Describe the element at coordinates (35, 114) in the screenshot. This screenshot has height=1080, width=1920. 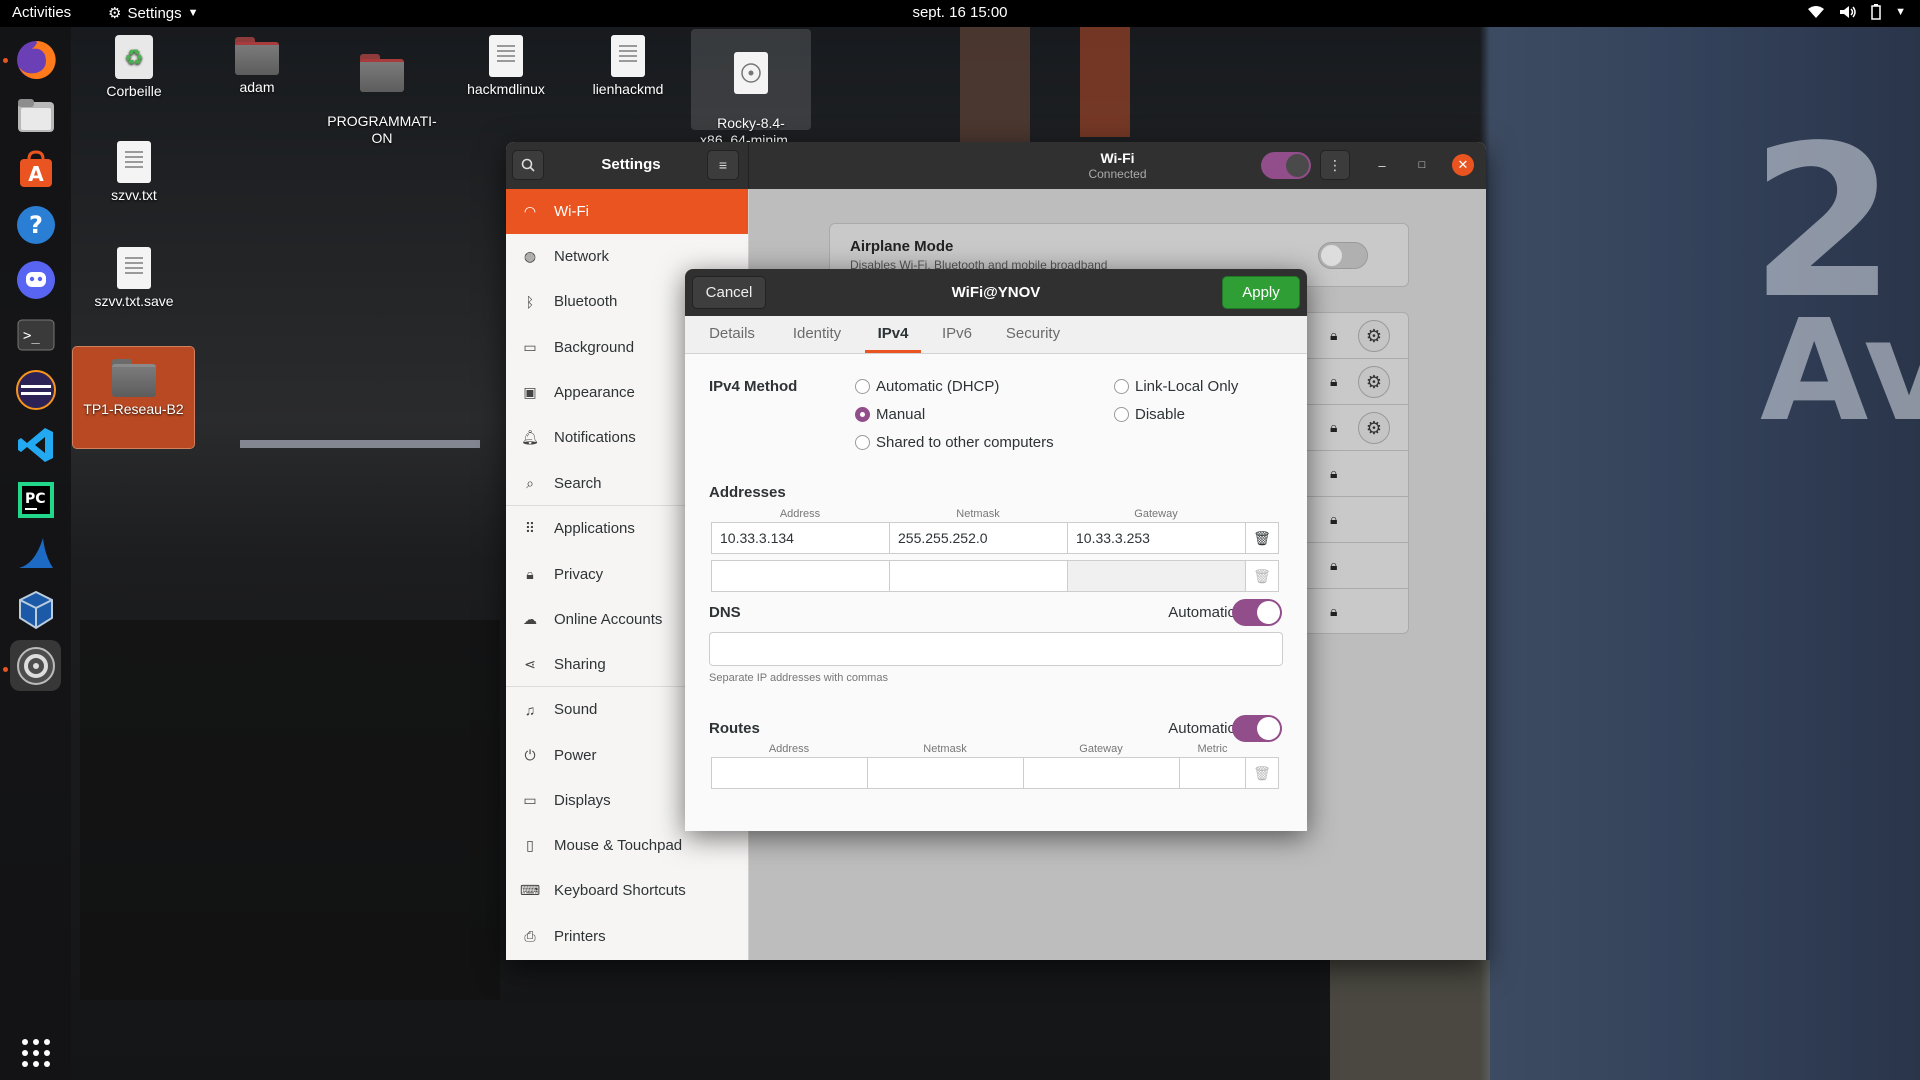
I see `dock-files` at that location.